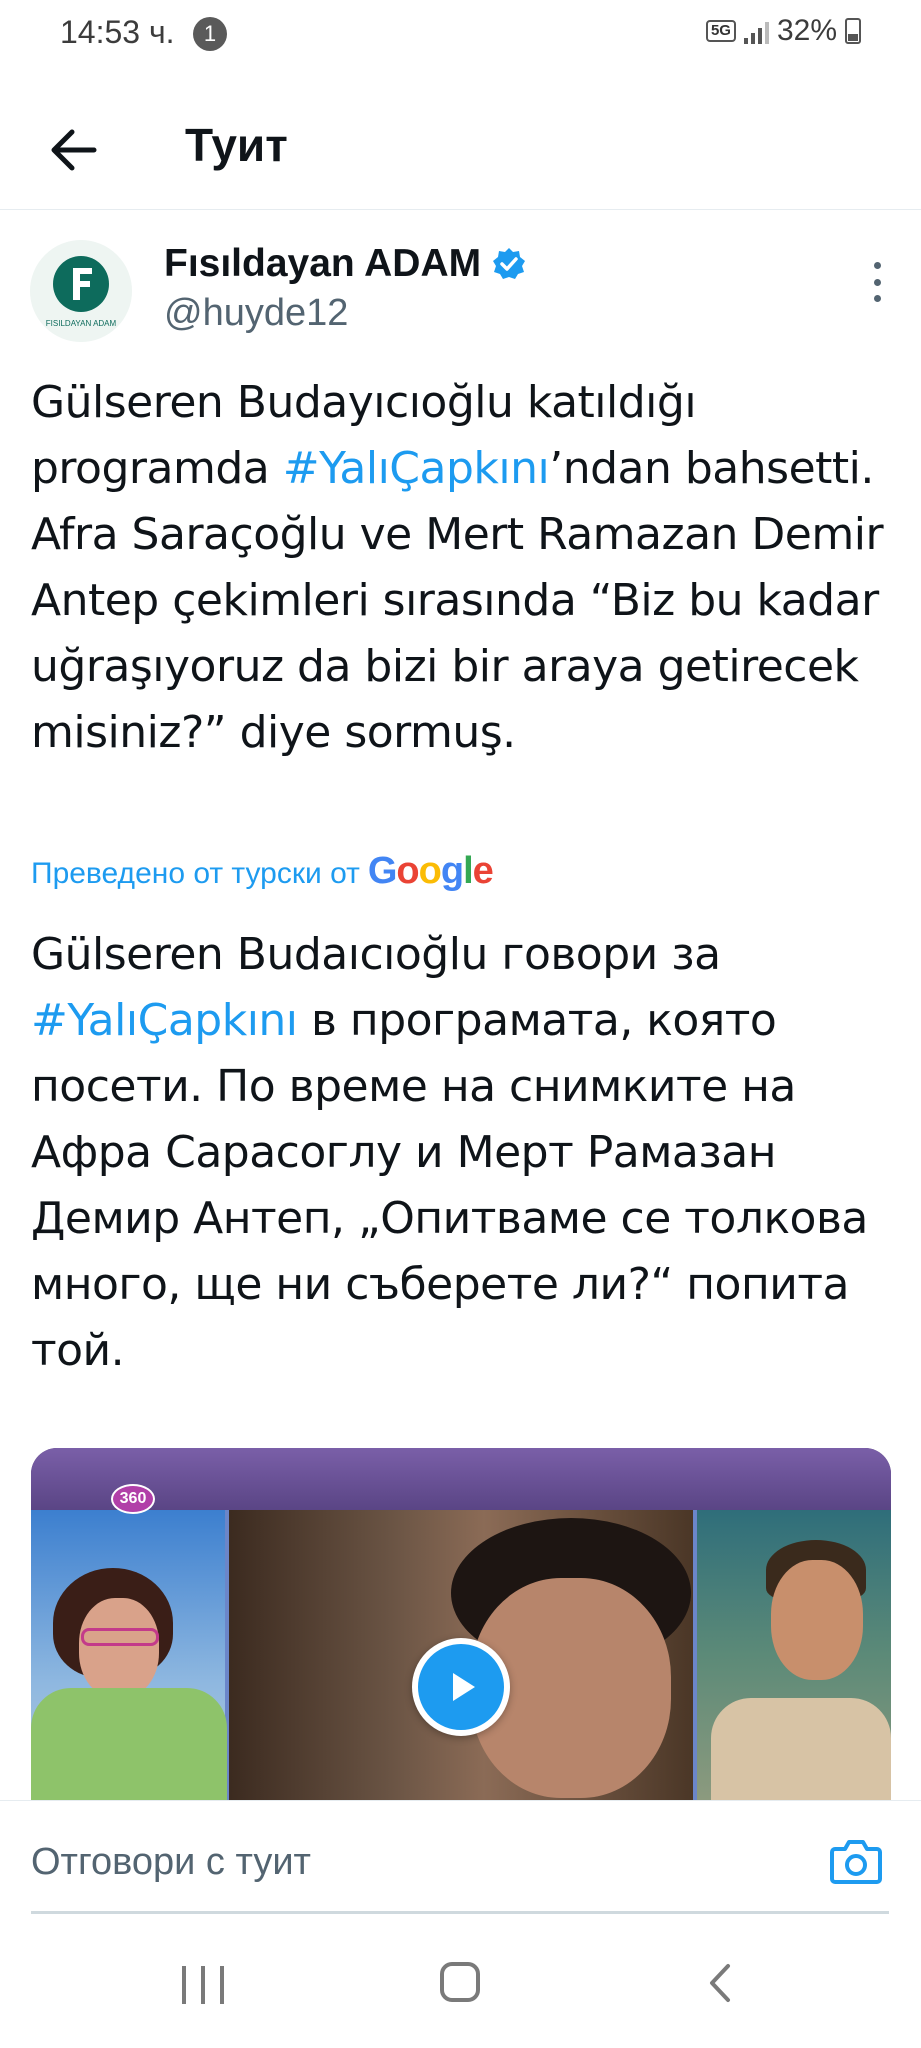 This screenshot has height=2048, width=921. Describe the element at coordinates (120, 1637) in the screenshot. I see `person-glasses` at that location.